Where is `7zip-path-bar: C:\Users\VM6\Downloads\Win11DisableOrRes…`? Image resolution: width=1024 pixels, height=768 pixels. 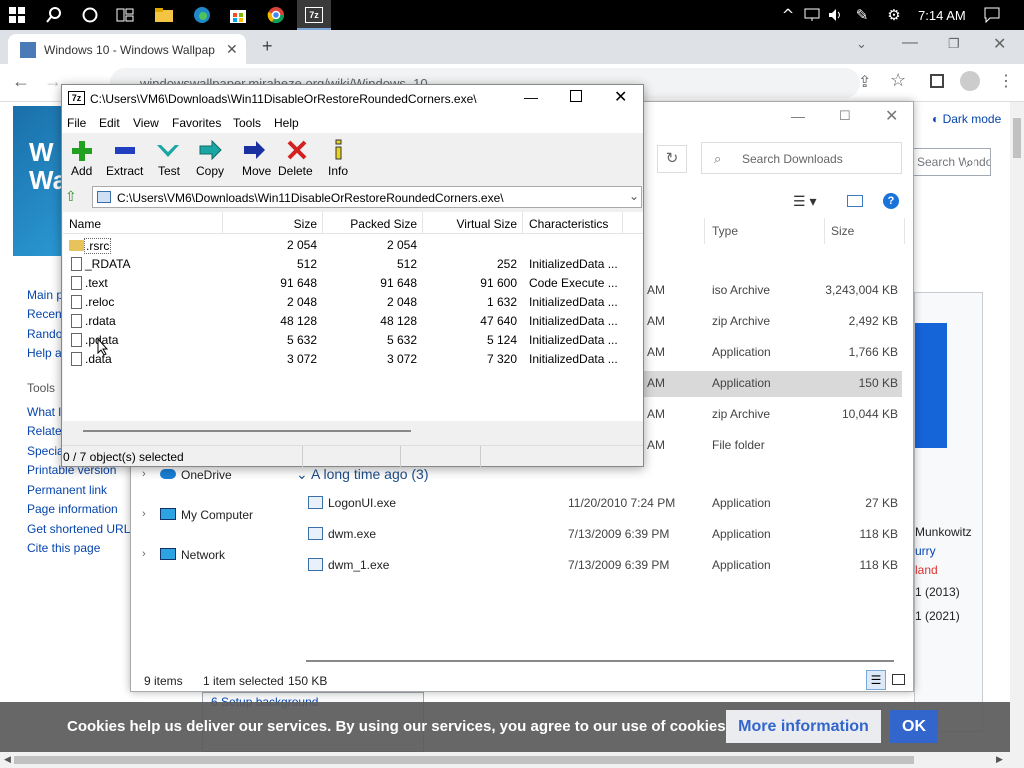
7zip-path-bar: C:\Users\VM6\Downloads\Win11DisableOrRes… is located at coordinates (367, 197).